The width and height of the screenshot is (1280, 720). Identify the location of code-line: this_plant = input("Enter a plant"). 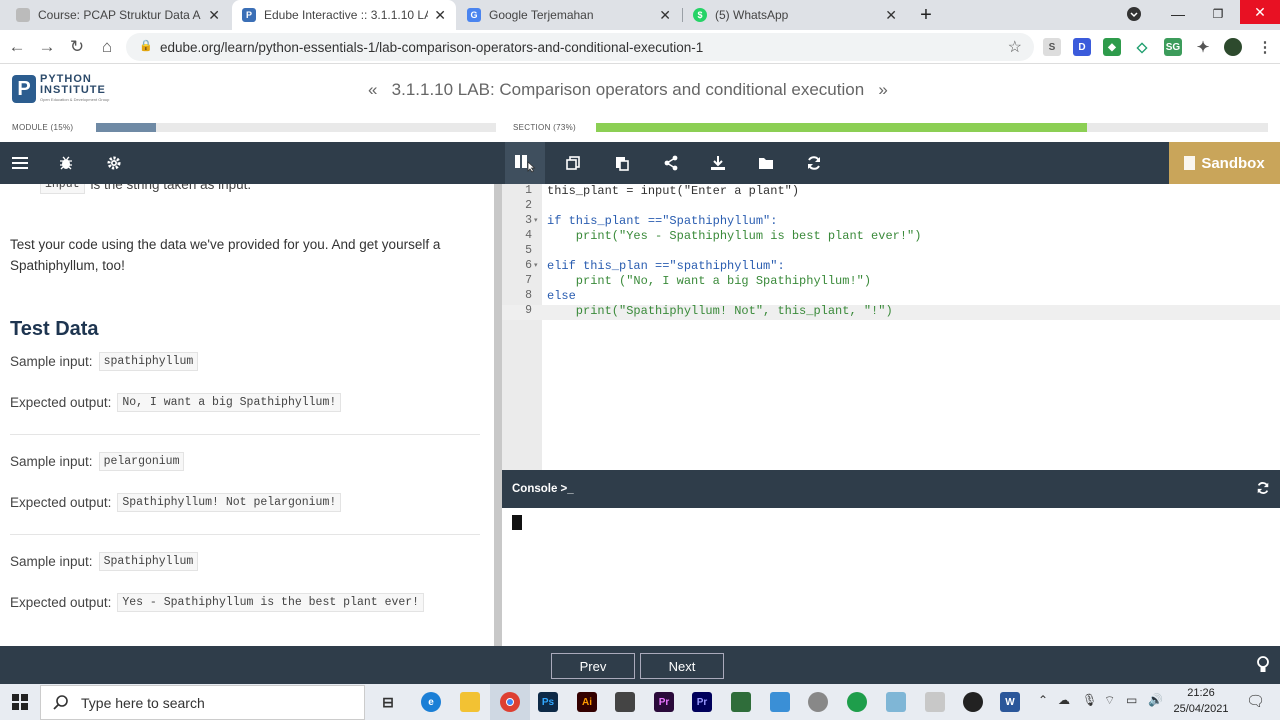
(673, 191).